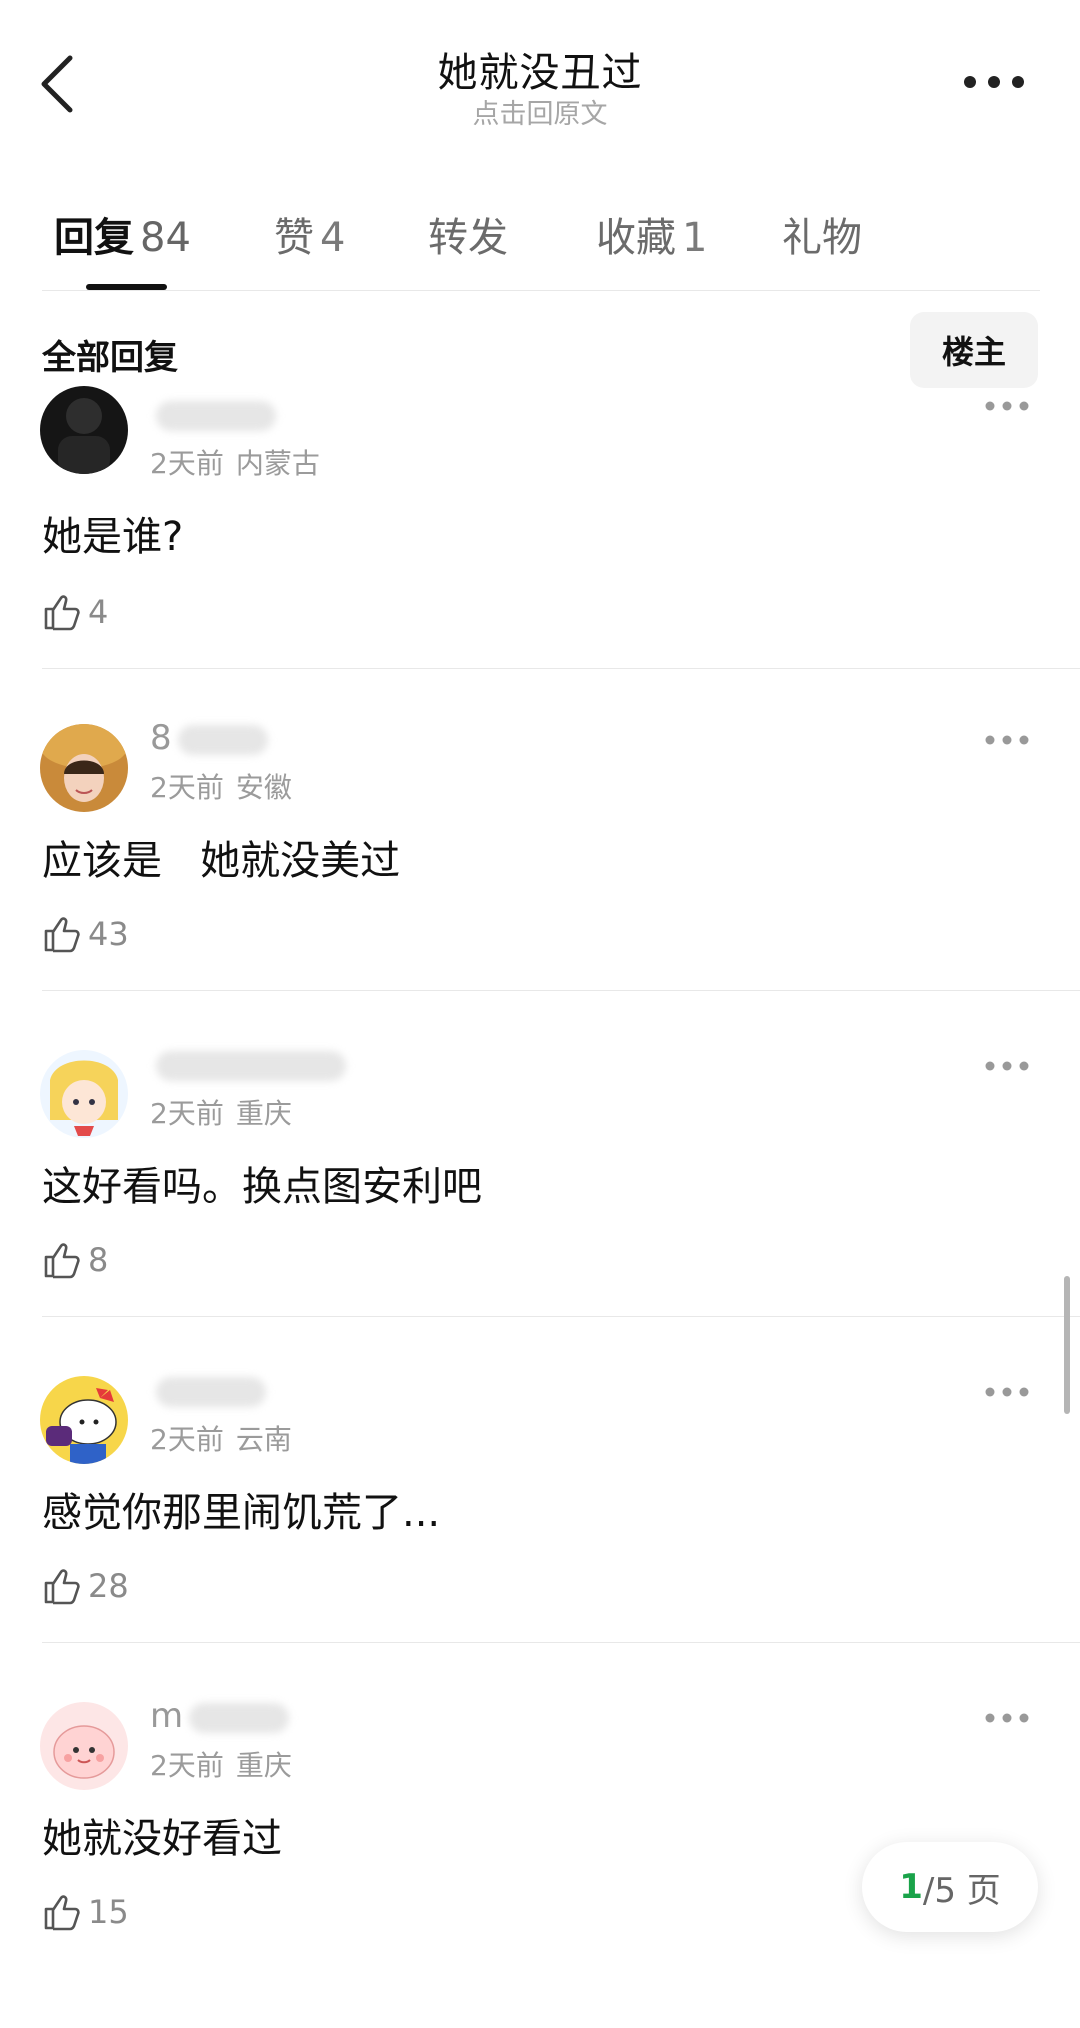  I want to click on tab-label: 收藏, so click(636, 238).